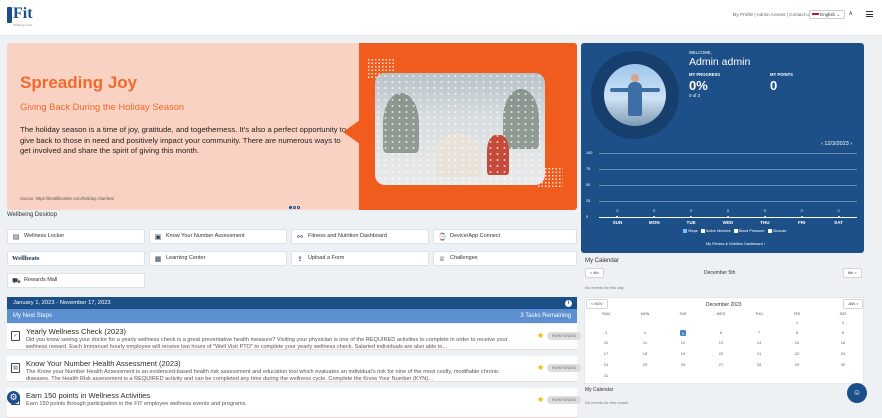 This screenshot has width=882, height=418. What do you see at coordinates (594, 273) in the screenshot?
I see `prev-day-button: < 4th` at bounding box center [594, 273].